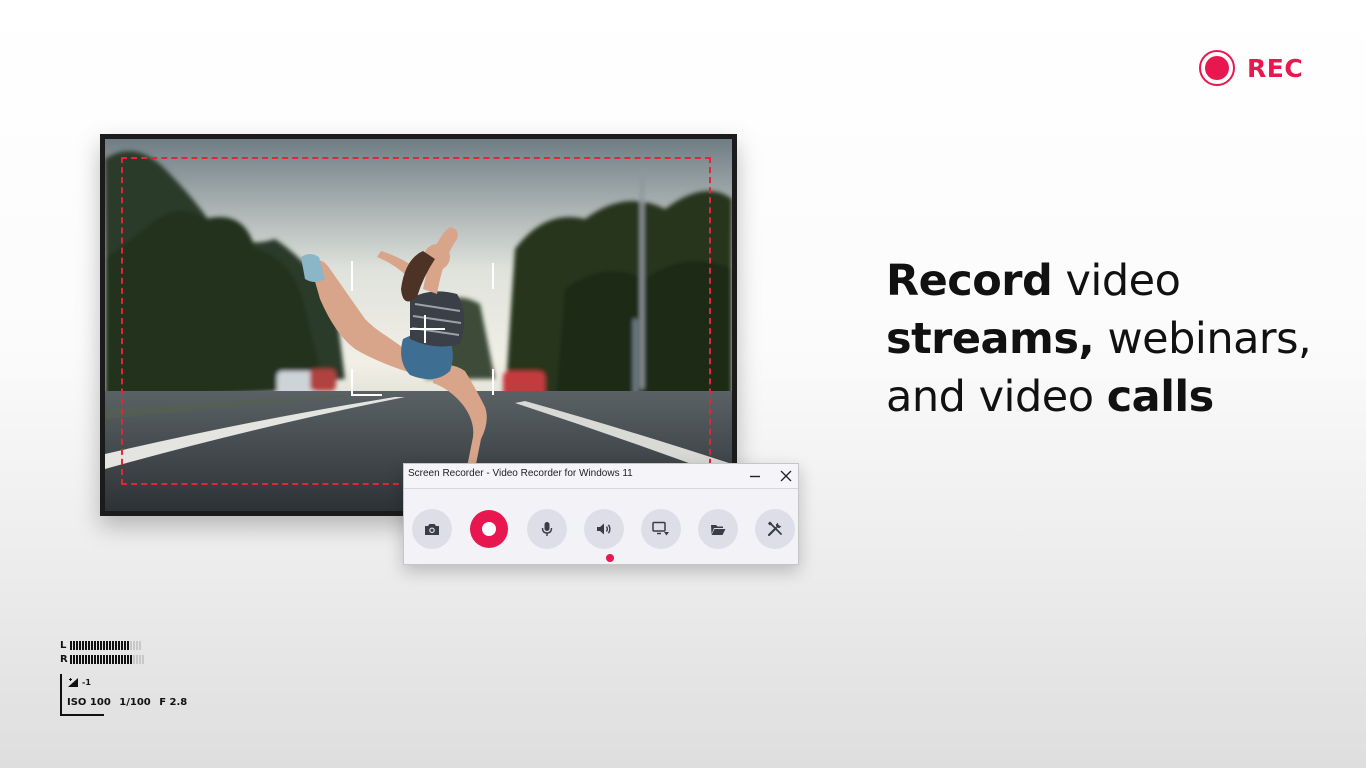  I want to click on record-icon, so click(489, 529).